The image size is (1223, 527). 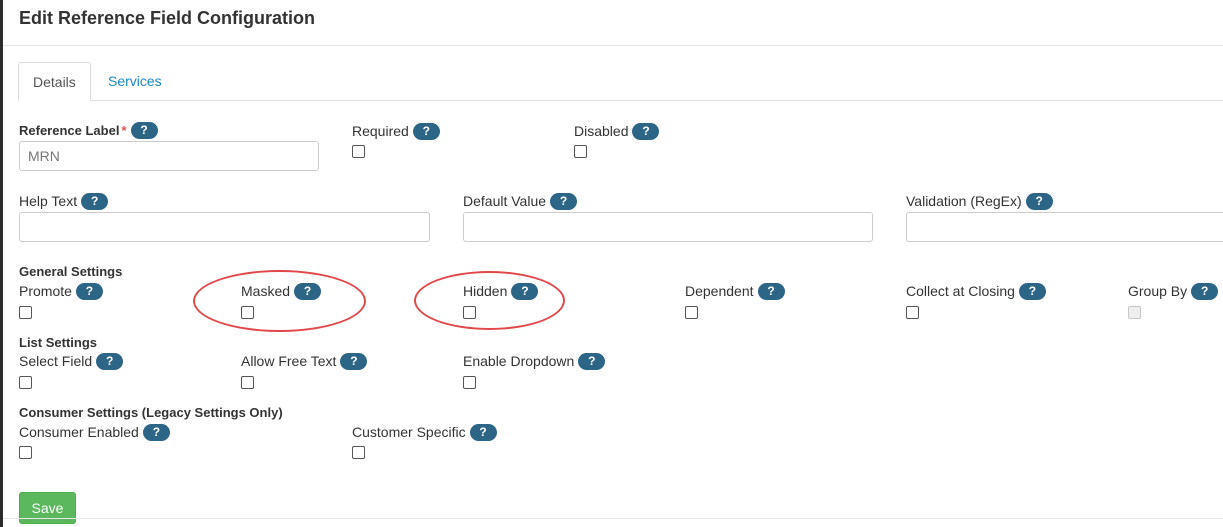 What do you see at coordinates (48, 201) in the screenshot?
I see `help-text-text: Help Text` at bounding box center [48, 201].